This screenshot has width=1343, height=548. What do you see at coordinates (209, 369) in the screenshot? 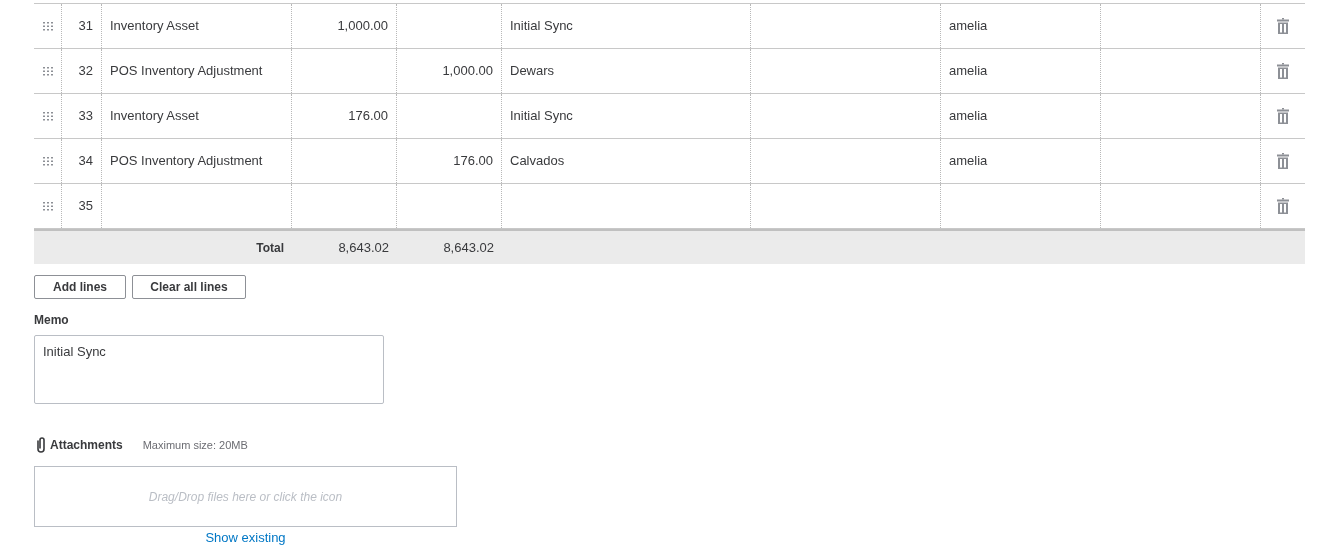
I see `memo-field: Initial Sync` at bounding box center [209, 369].